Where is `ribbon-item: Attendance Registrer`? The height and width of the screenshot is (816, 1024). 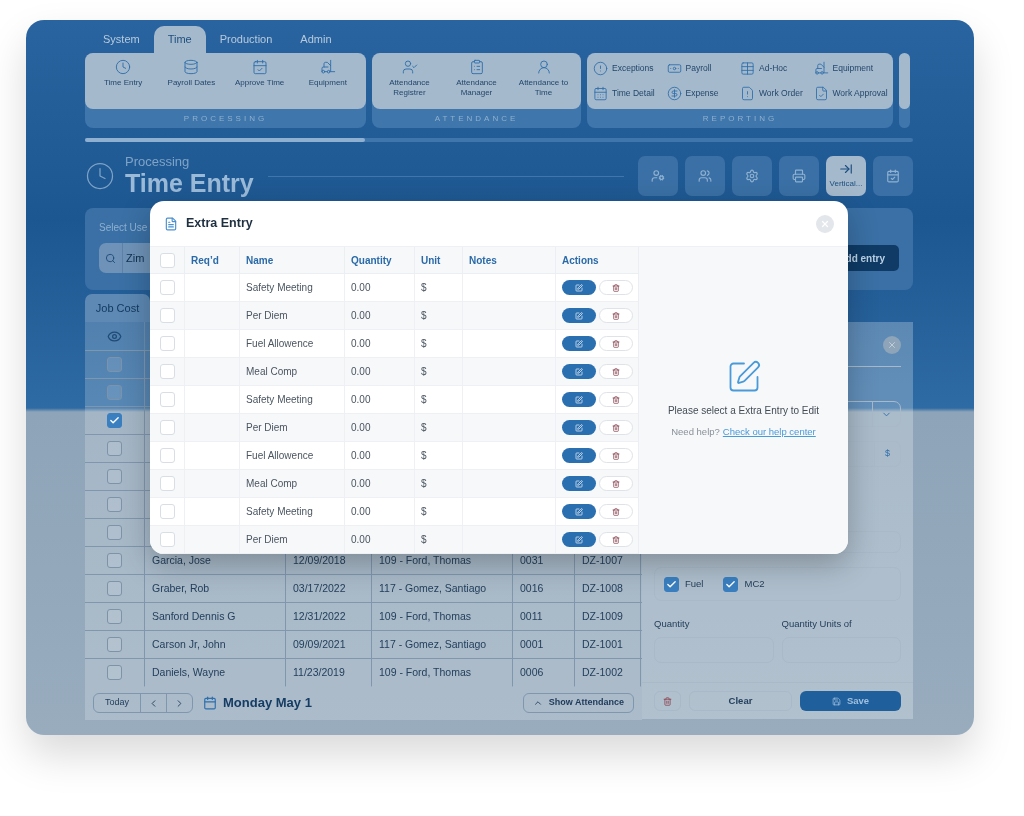
ribbon-item: Attendance Registrer is located at coordinates (409, 84).